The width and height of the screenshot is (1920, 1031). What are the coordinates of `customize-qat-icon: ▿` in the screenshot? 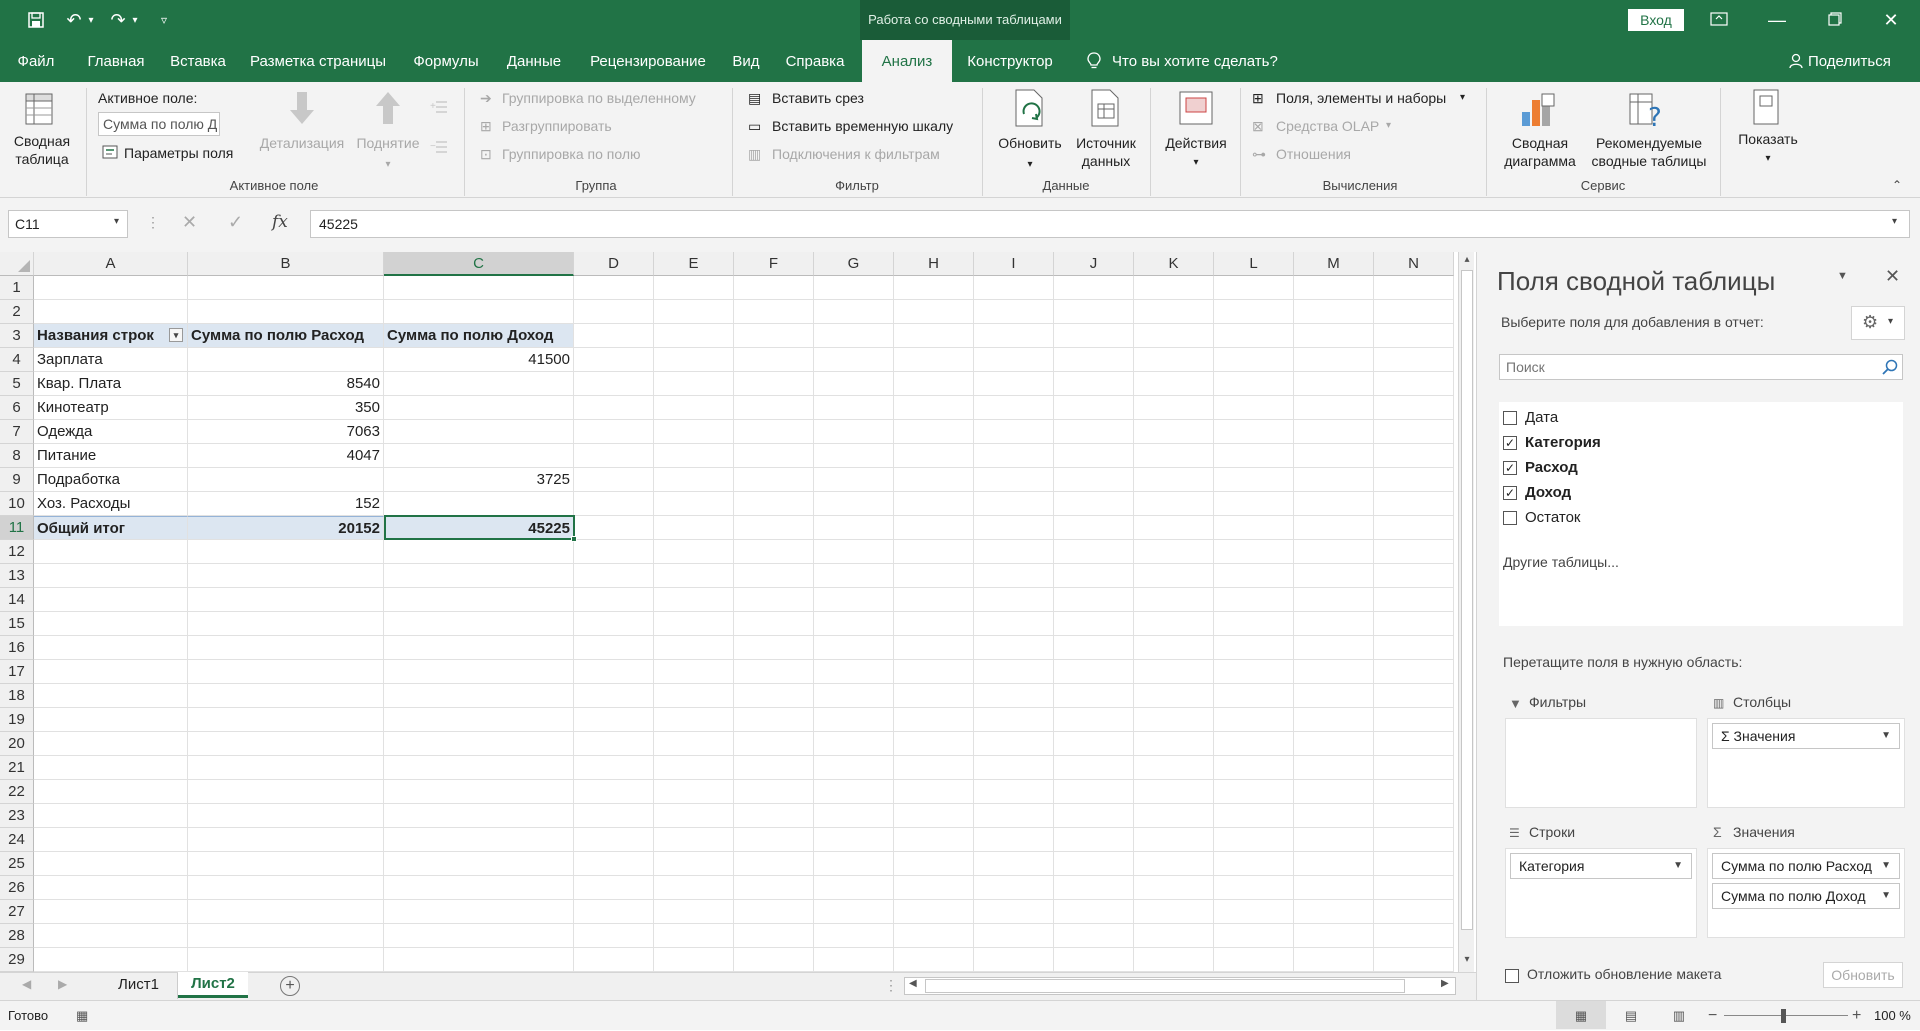 It's located at (164, 20).